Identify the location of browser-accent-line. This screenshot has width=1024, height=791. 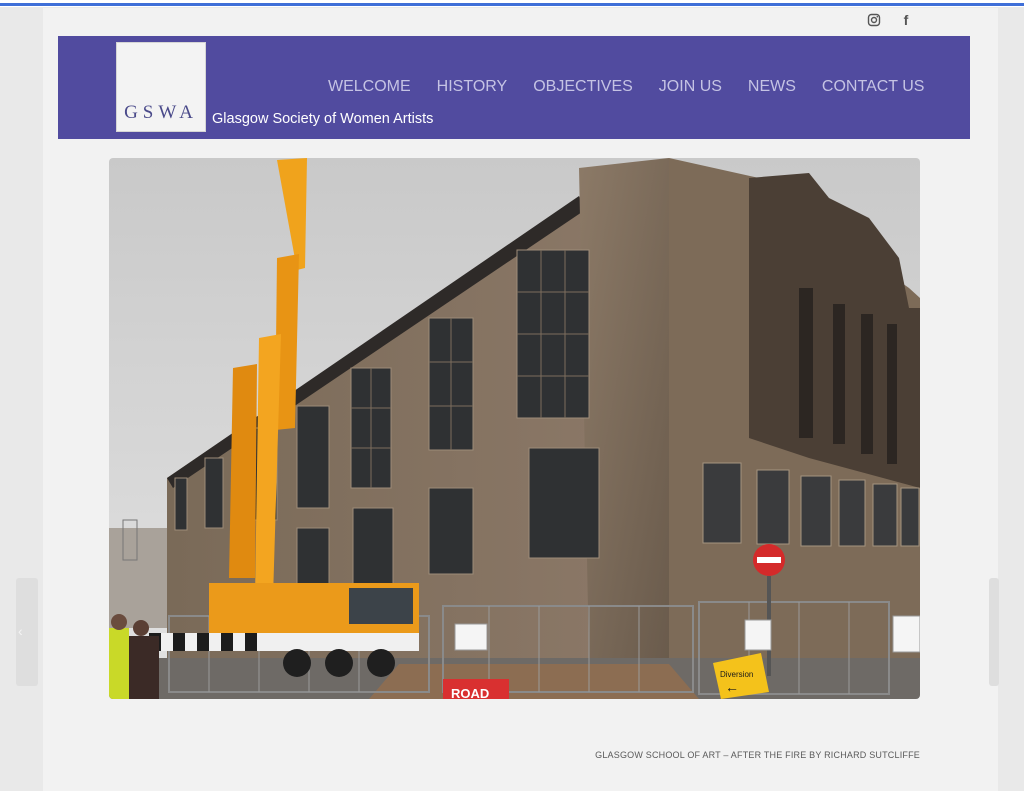
(512, 4).